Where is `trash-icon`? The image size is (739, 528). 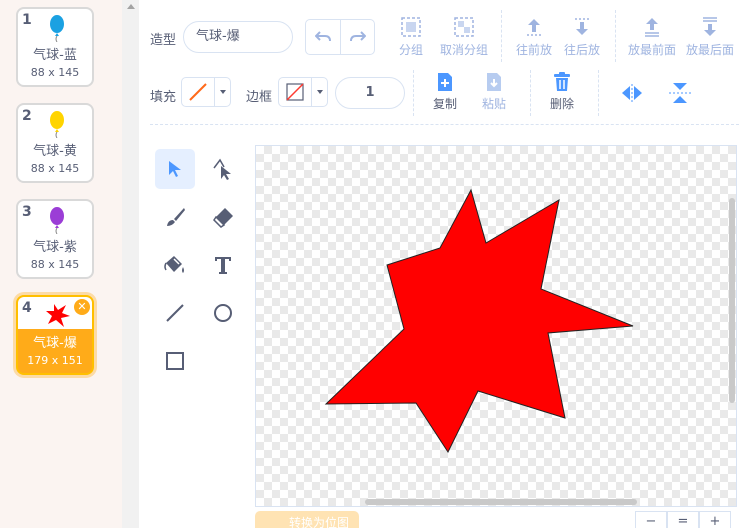
trash-icon is located at coordinates (562, 81).